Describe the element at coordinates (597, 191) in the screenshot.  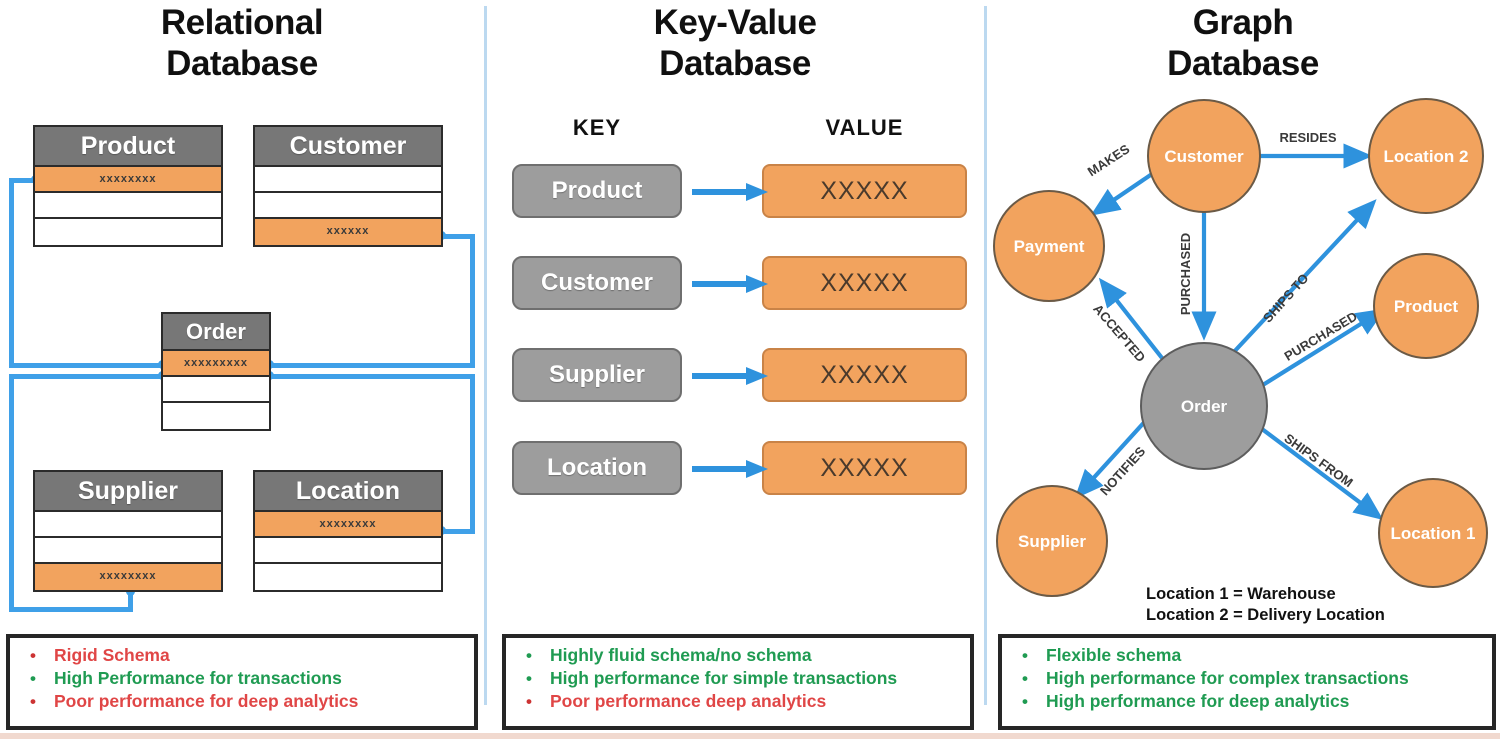
I see `keyvalue-key-product: Product` at that location.